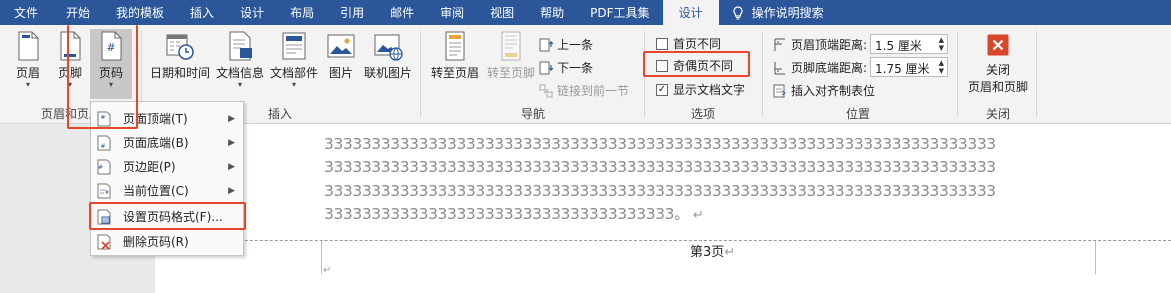 Image resolution: width=1171 pixels, height=293 pixels. Describe the element at coordinates (156, 191) in the screenshot. I see `menu-item-current-label: 当前位置(C)` at that location.